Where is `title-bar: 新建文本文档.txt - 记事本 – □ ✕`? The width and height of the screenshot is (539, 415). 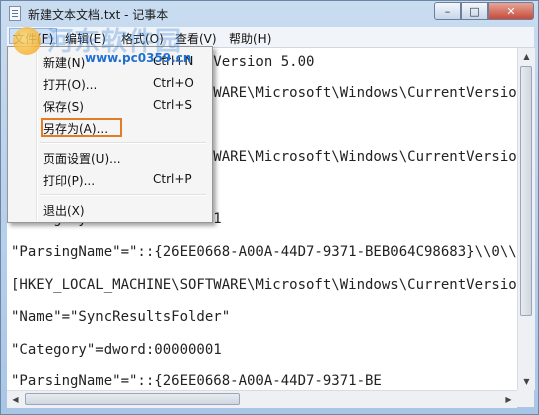
title-bar: 新建文本文档.txt - 记事本 – □ ✕ is located at coordinates (269, 14).